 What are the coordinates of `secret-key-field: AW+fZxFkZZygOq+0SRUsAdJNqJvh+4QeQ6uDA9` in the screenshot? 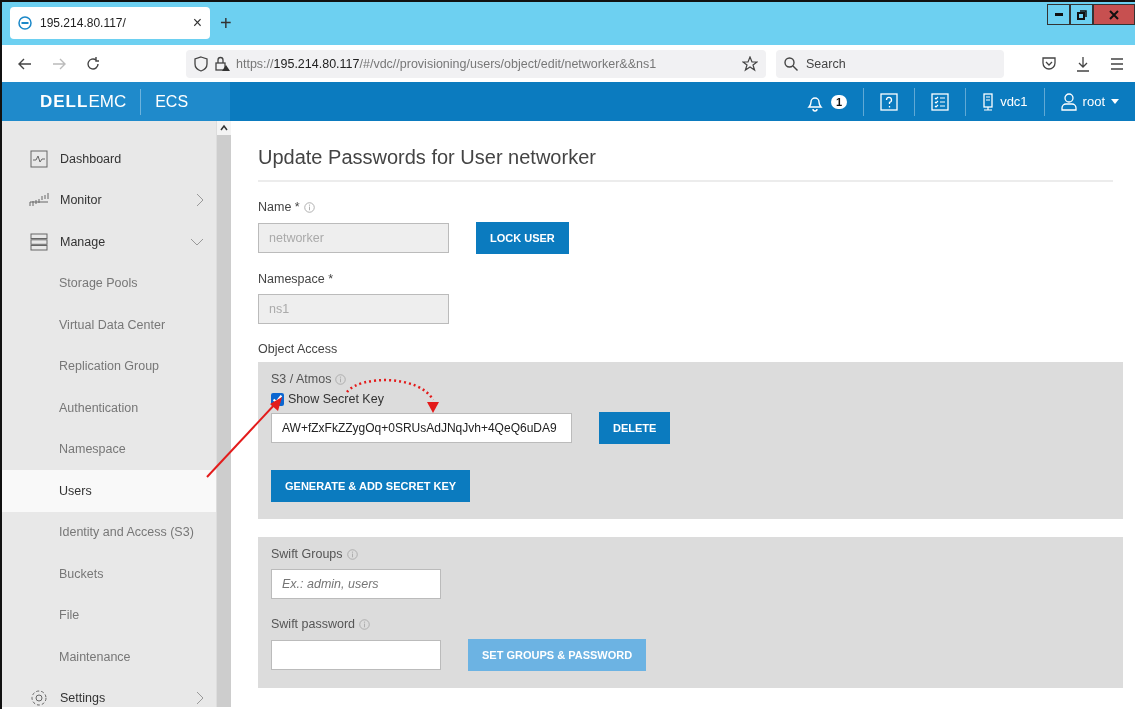 It's located at (421, 428).